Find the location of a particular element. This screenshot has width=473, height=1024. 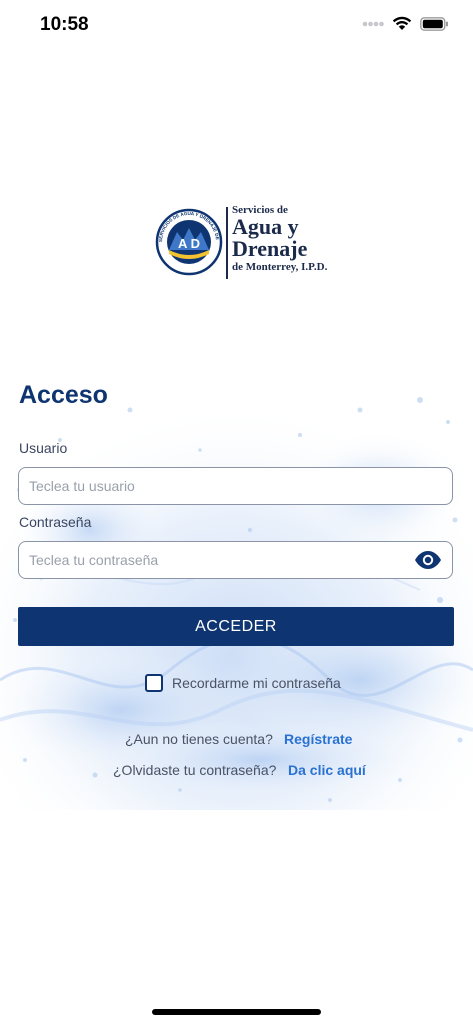

status-icons is located at coordinates (405, 23).